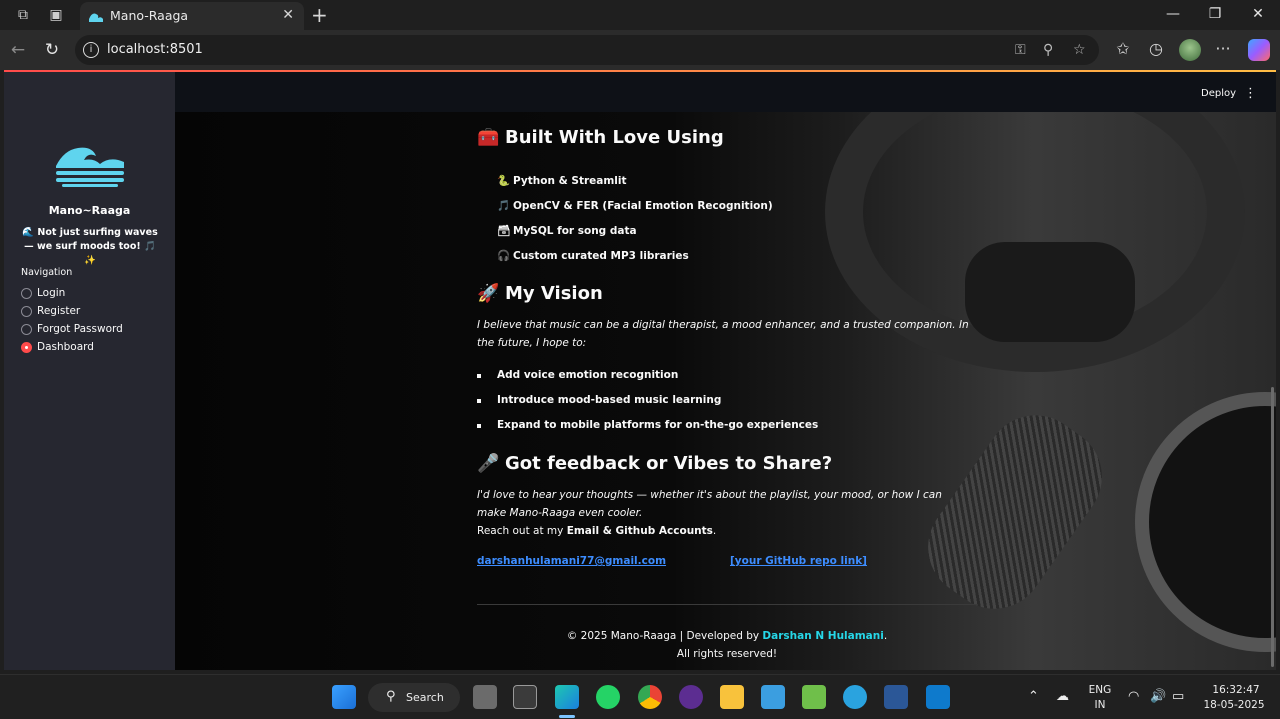  What do you see at coordinates (599, 400) in the screenshot?
I see `list-item: Introduce mood-based music learning` at bounding box center [599, 400].